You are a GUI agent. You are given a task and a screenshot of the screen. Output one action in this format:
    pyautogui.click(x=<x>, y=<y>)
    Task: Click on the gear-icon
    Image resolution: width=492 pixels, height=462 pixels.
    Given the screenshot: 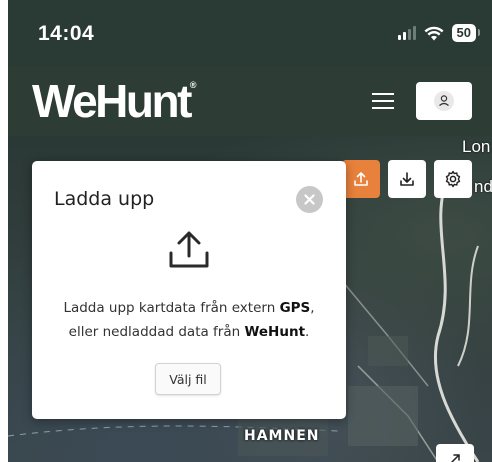 What is the action you would take?
    pyautogui.click(x=453, y=179)
    